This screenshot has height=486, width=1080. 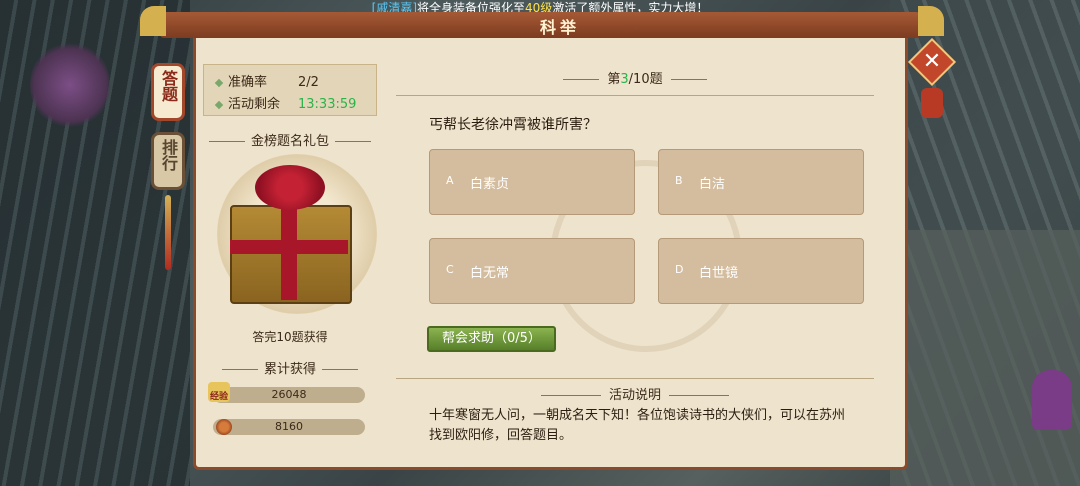 I want to click on question-current: 3, so click(x=624, y=79).